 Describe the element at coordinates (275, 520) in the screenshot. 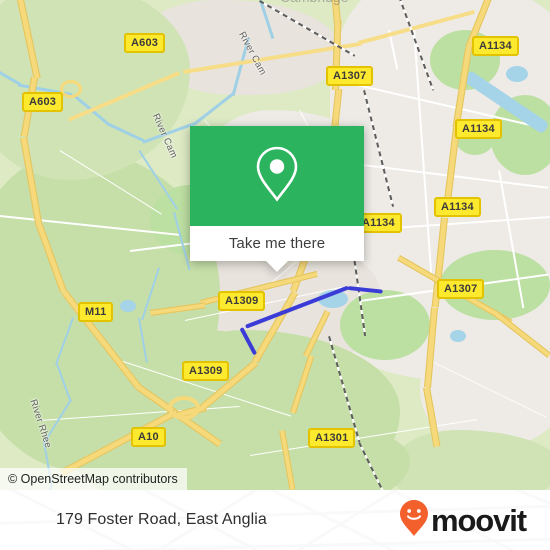

I see `footer-bar: 179 Foster Road, East Anglia moovit` at that location.